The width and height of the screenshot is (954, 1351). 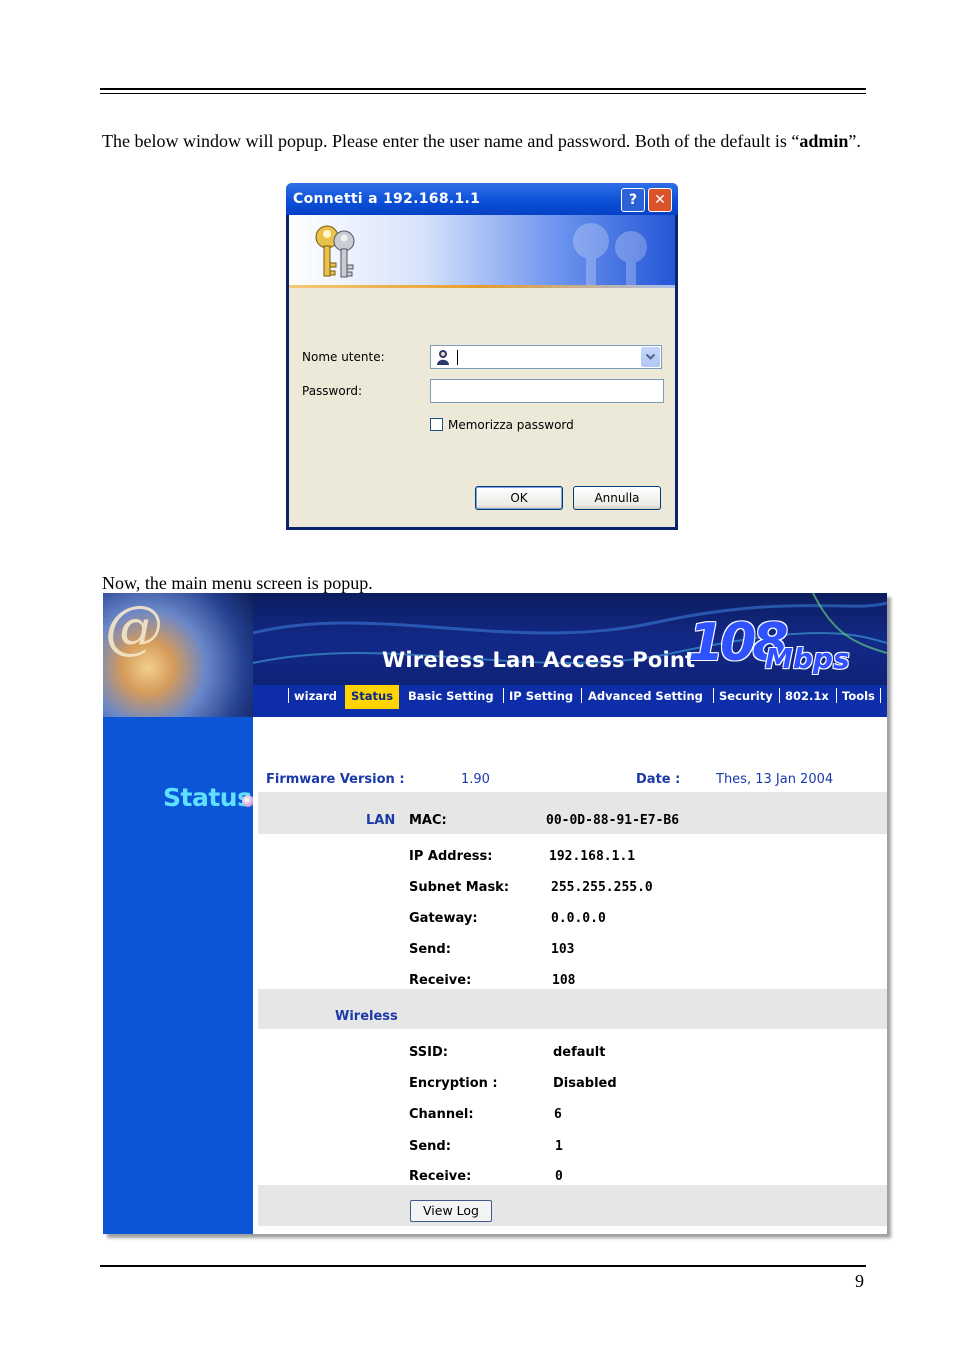 I want to click on page-number: 9, so click(x=859, y=1281).